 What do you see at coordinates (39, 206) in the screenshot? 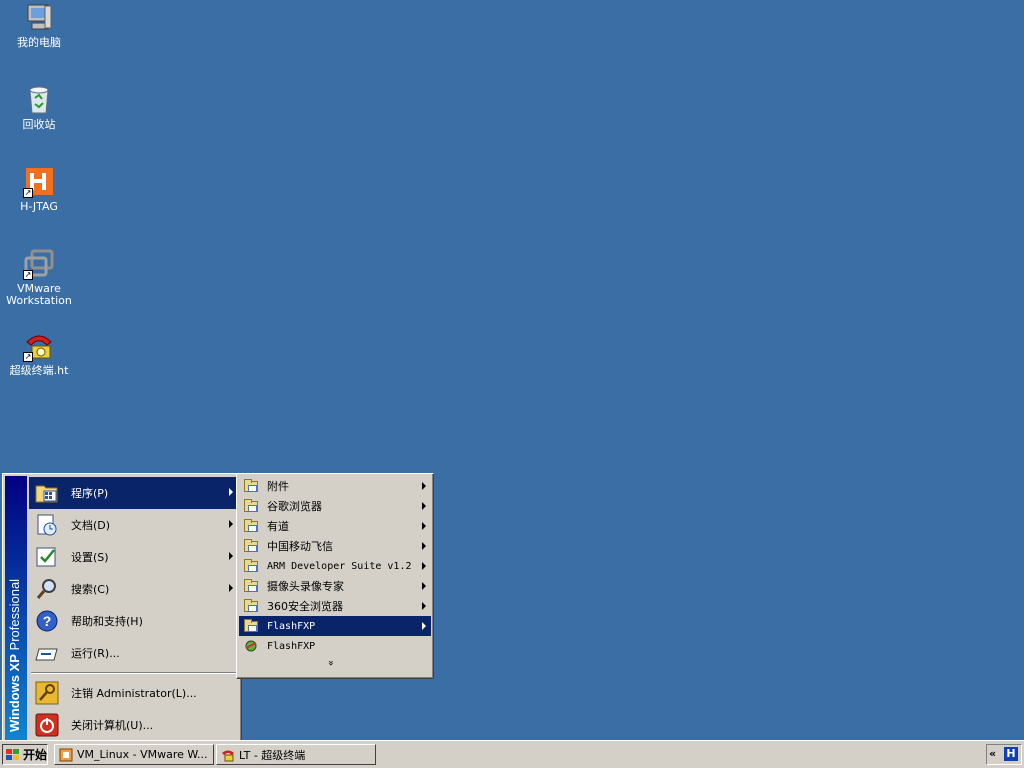
I see `desktop-icon-label: H-JTAG` at bounding box center [39, 206].